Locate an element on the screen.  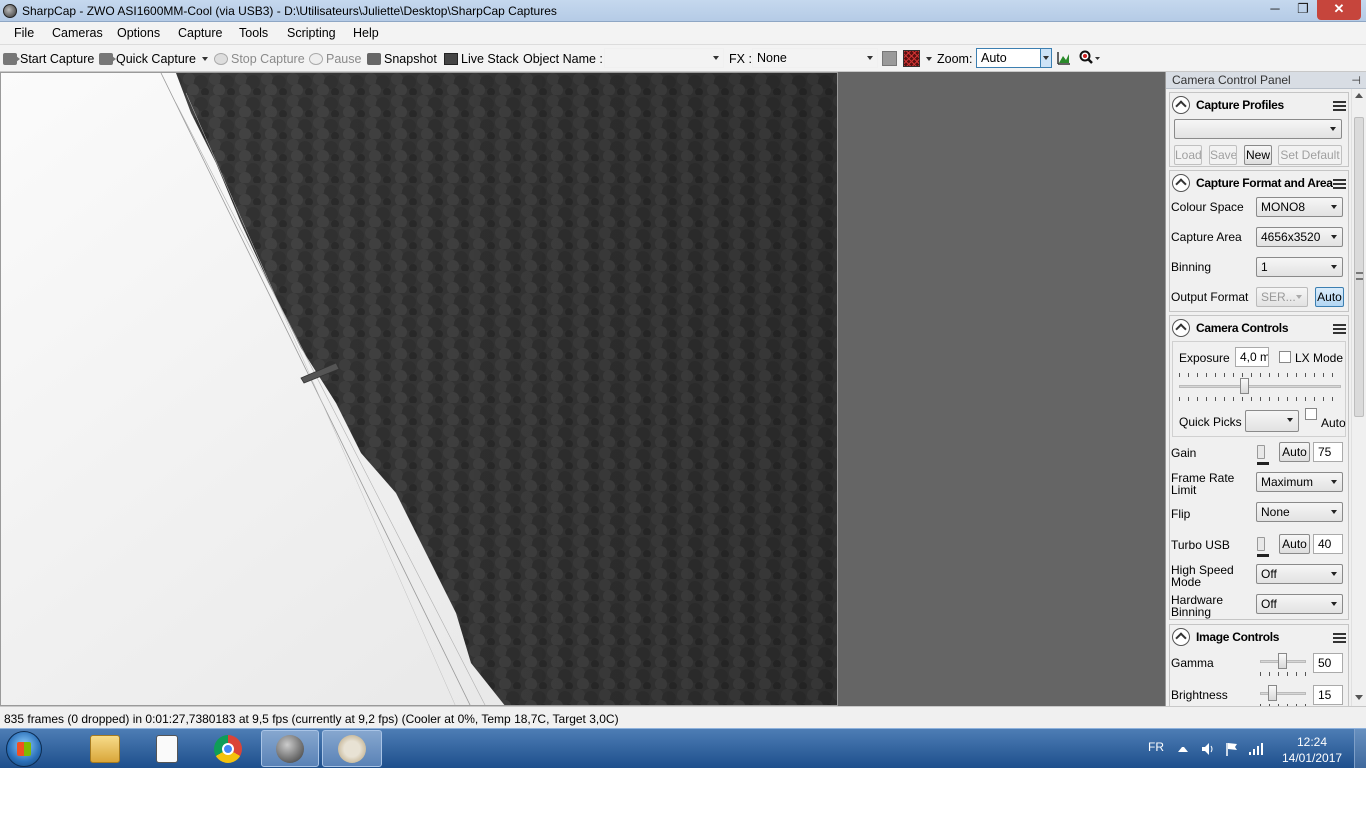
new-profile-button: New is located at coordinates (1258, 155).